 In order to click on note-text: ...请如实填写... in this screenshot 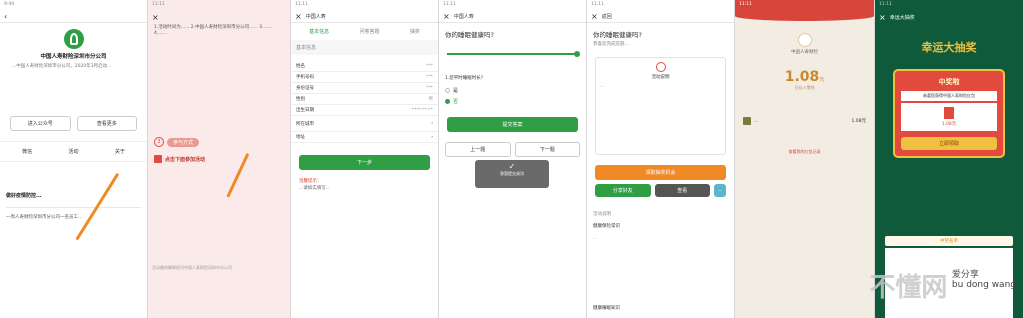, I will do `click(315, 188)`.